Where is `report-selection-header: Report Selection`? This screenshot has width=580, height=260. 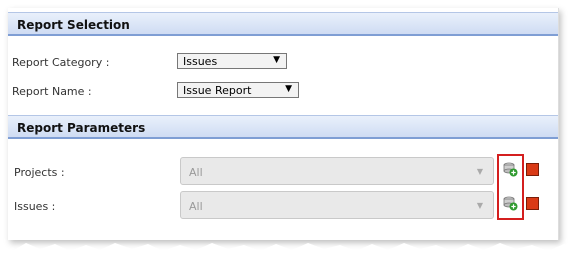
report-selection-header: Report Selection is located at coordinates (283, 24).